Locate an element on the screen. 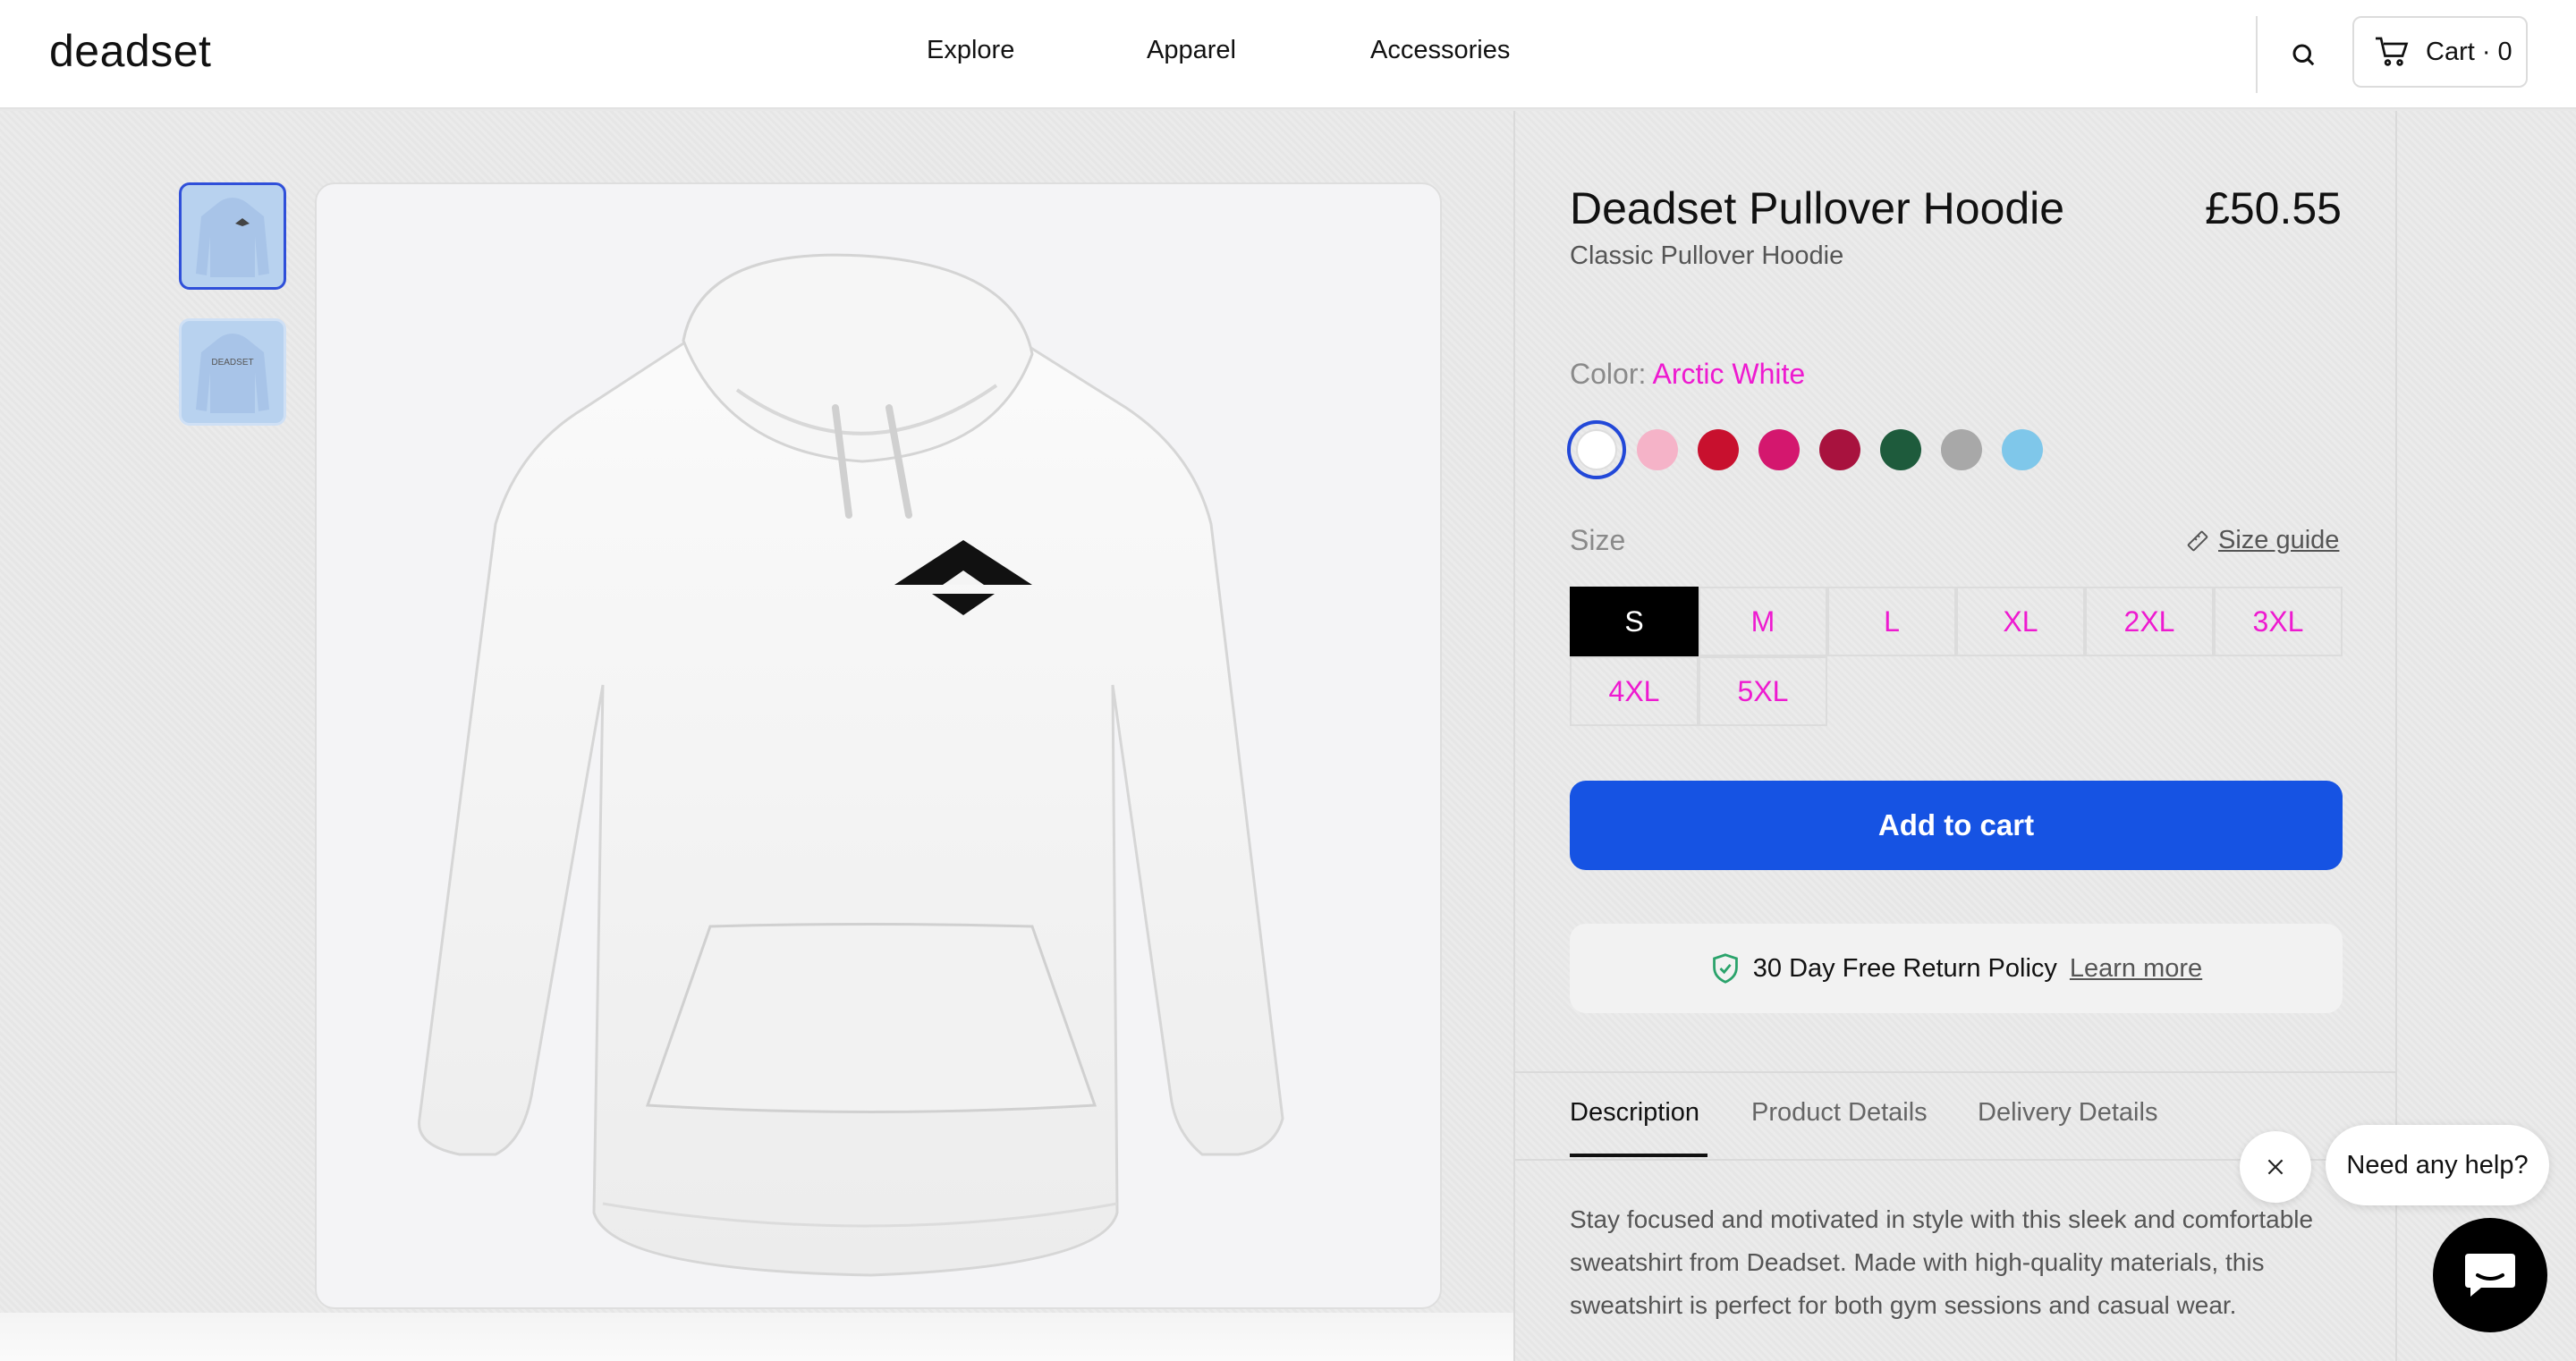  chat-icon is located at coordinates (2490, 1275).